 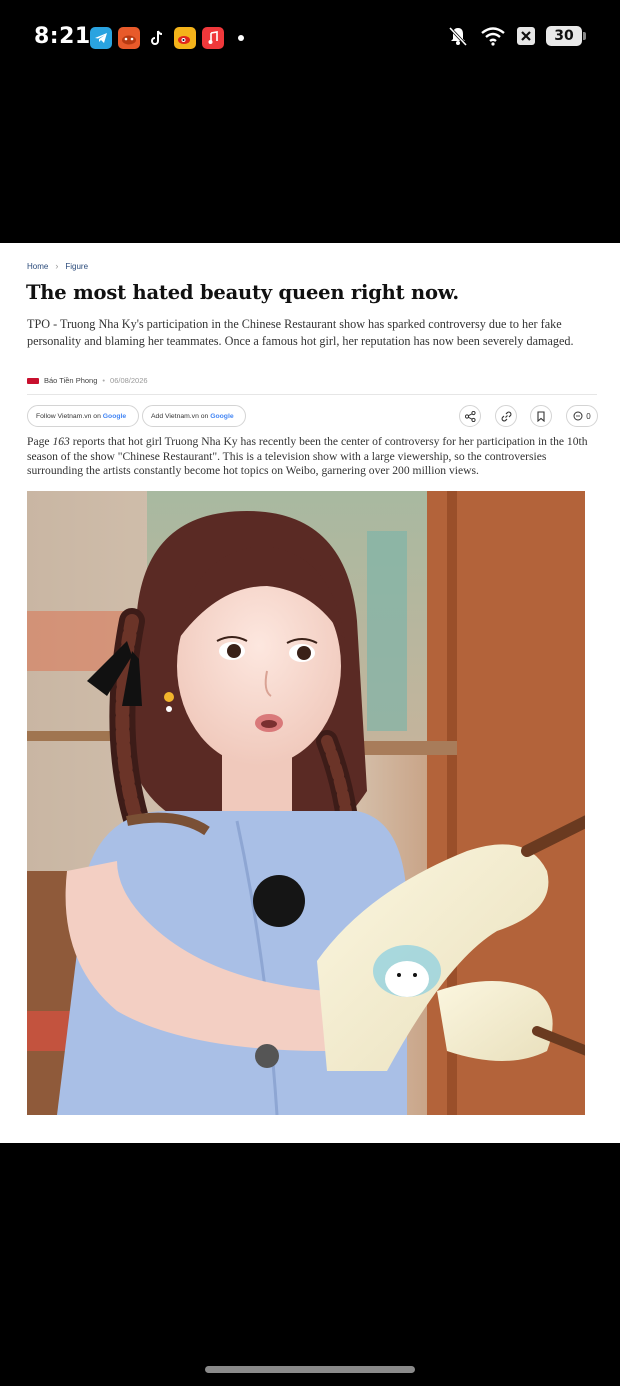 I want to click on tiktok-icon, so click(x=157, y=38).